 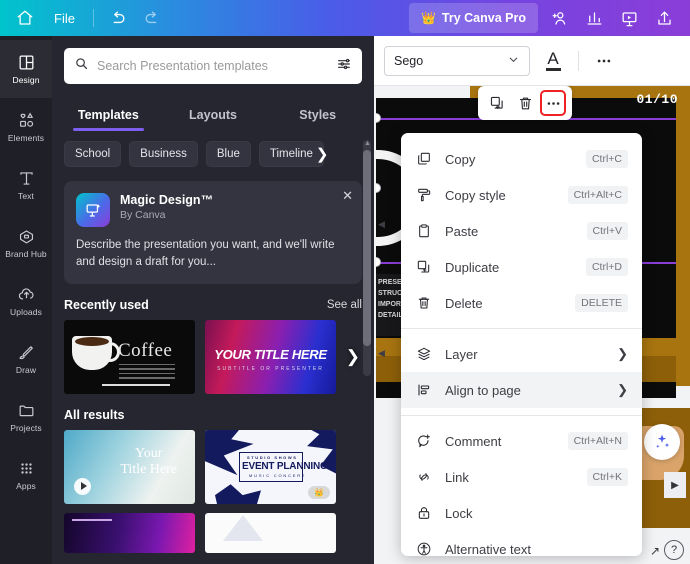 I want to click on accessibility-icon, so click(x=424, y=548).